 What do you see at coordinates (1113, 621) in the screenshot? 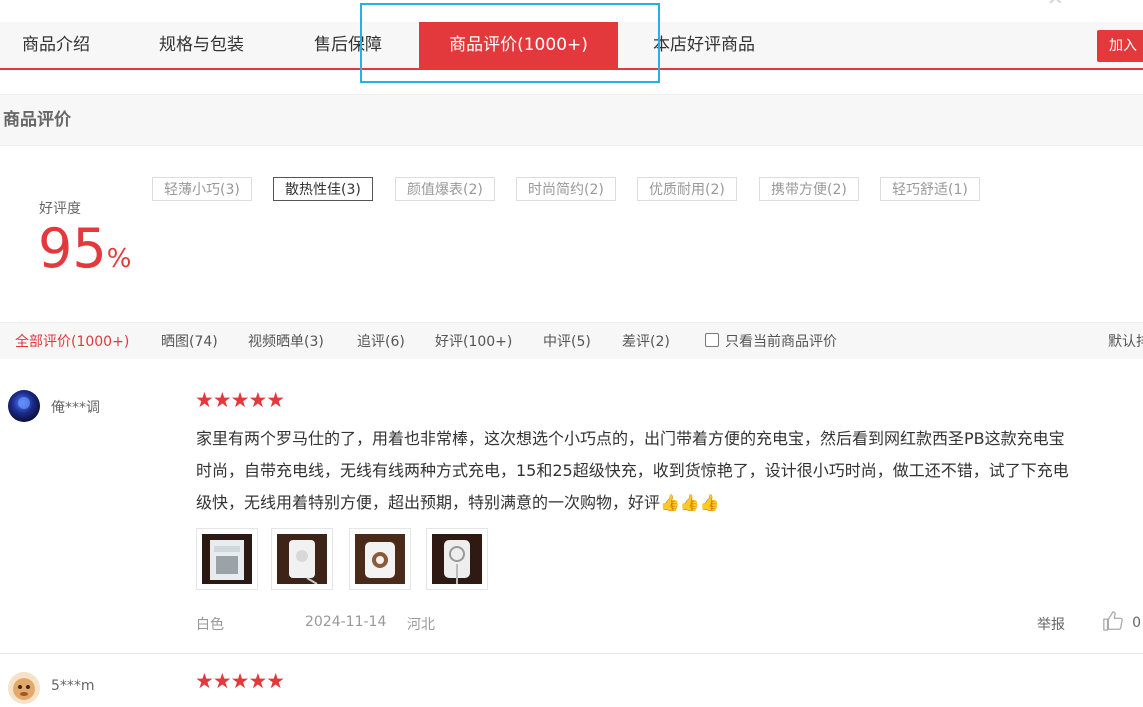
I see `thumbs-up-icon` at bounding box center [1113, 621].